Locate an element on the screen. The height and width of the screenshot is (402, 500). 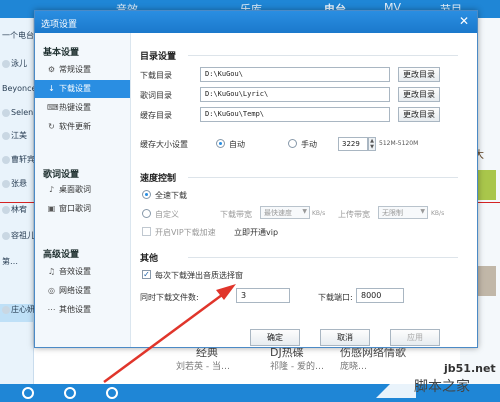
watermark-name: 脚本之家 is located at coordinates (442, 387).